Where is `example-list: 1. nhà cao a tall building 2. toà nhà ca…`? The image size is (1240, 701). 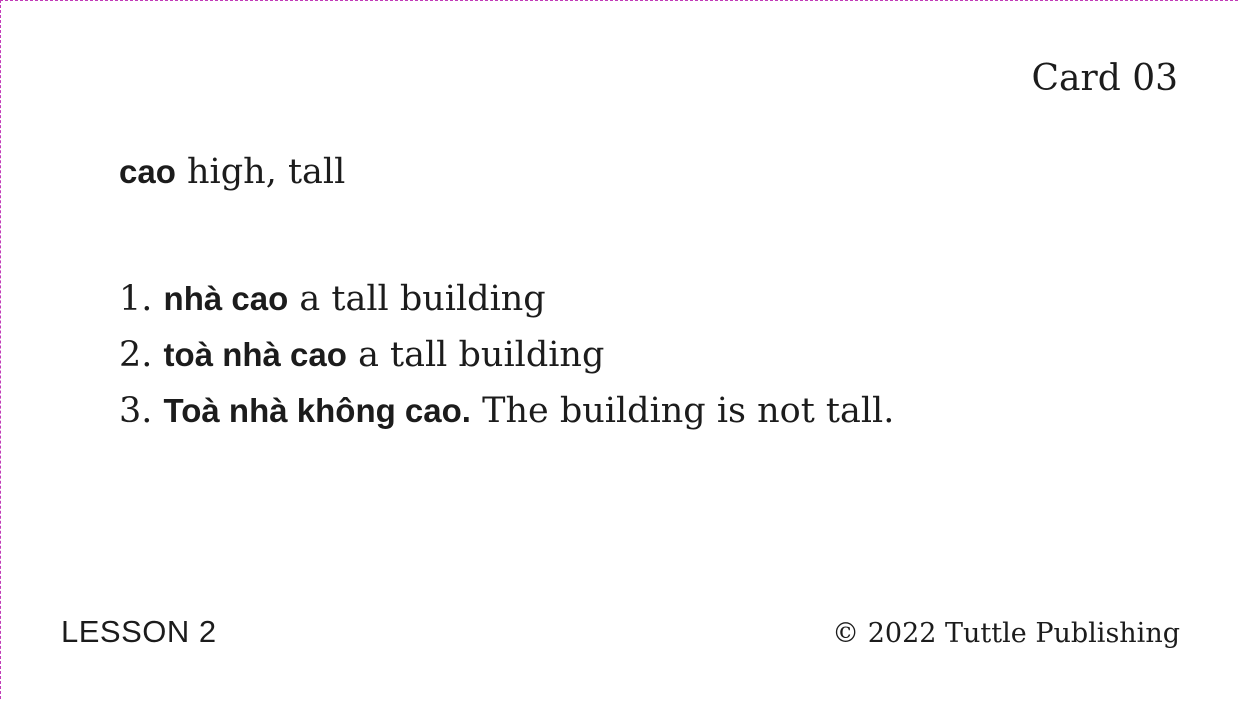
example-list: 1. nhà cao a tall building 2. toà nhà ca… is located at coordinates (506, 355).